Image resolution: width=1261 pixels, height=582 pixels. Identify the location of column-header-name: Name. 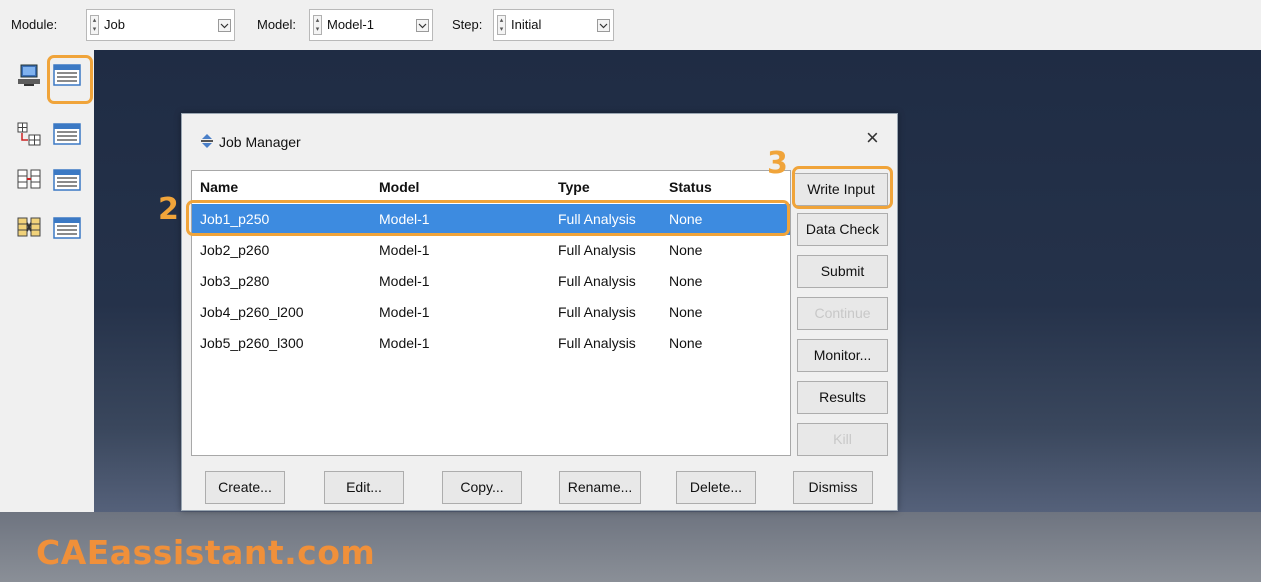
(219, 187).